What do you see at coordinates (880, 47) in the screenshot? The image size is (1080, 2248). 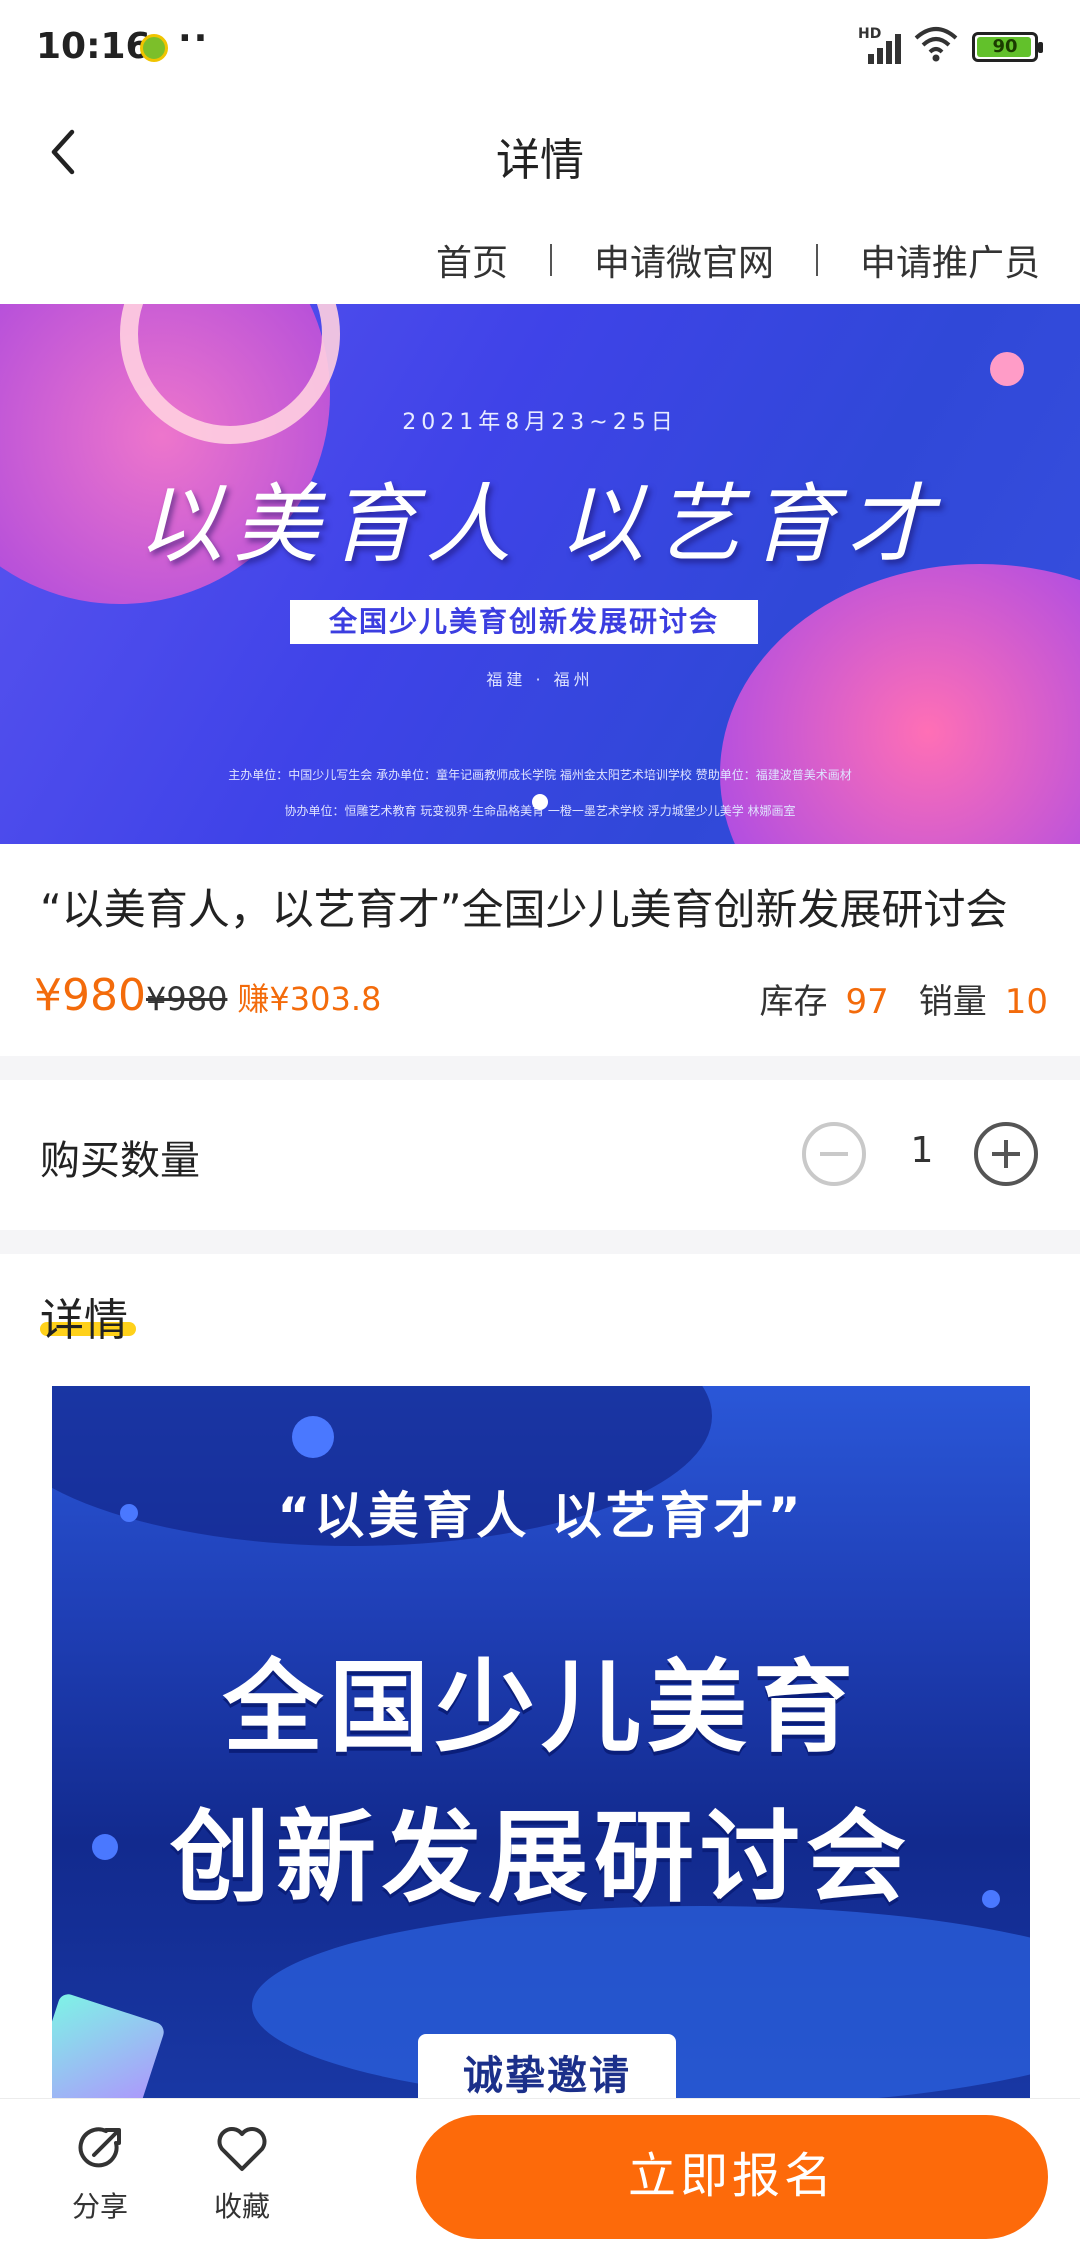 I see `signal-icon` at bounding box center [880, 47].